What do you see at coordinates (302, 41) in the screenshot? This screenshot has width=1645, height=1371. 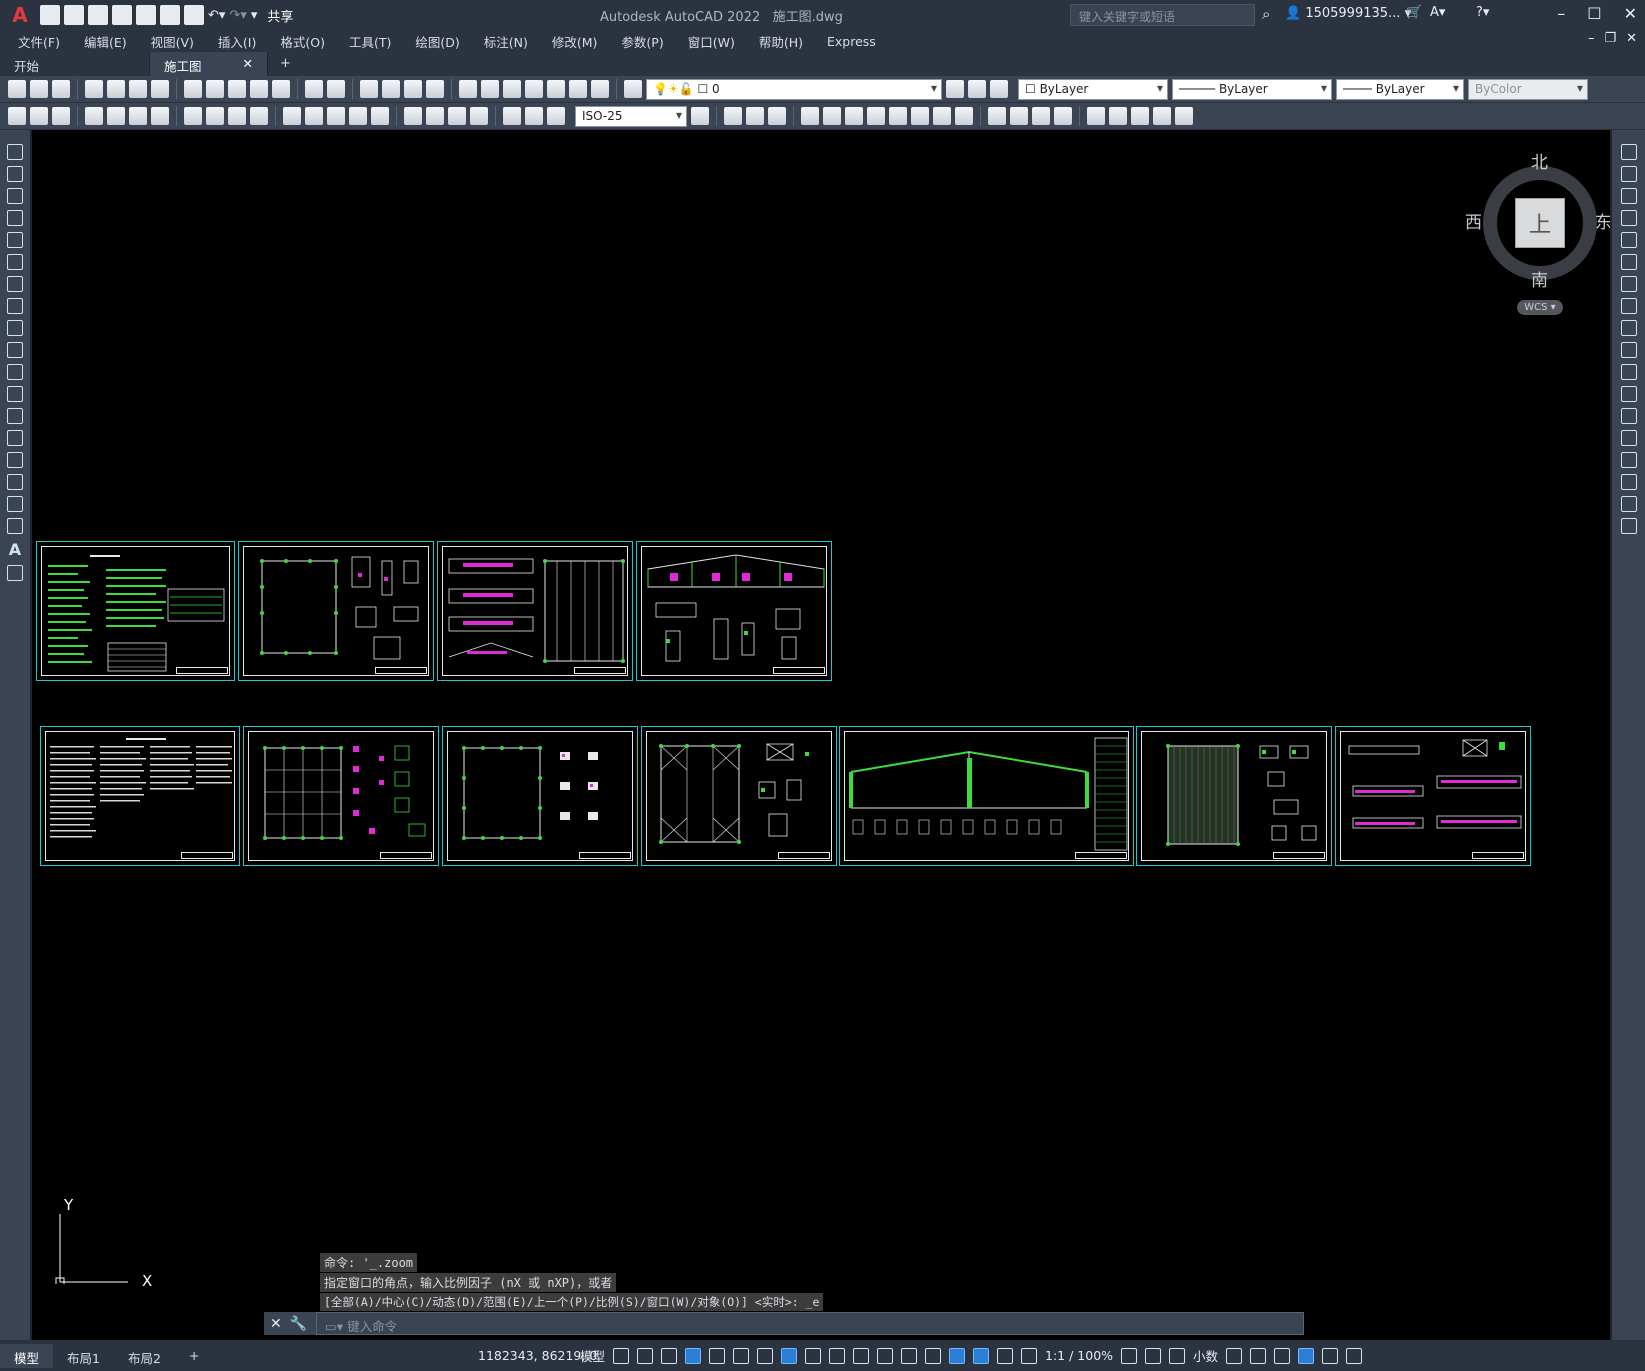 I see `menu-format: 格式(O)` at bounding box center [302, 41].